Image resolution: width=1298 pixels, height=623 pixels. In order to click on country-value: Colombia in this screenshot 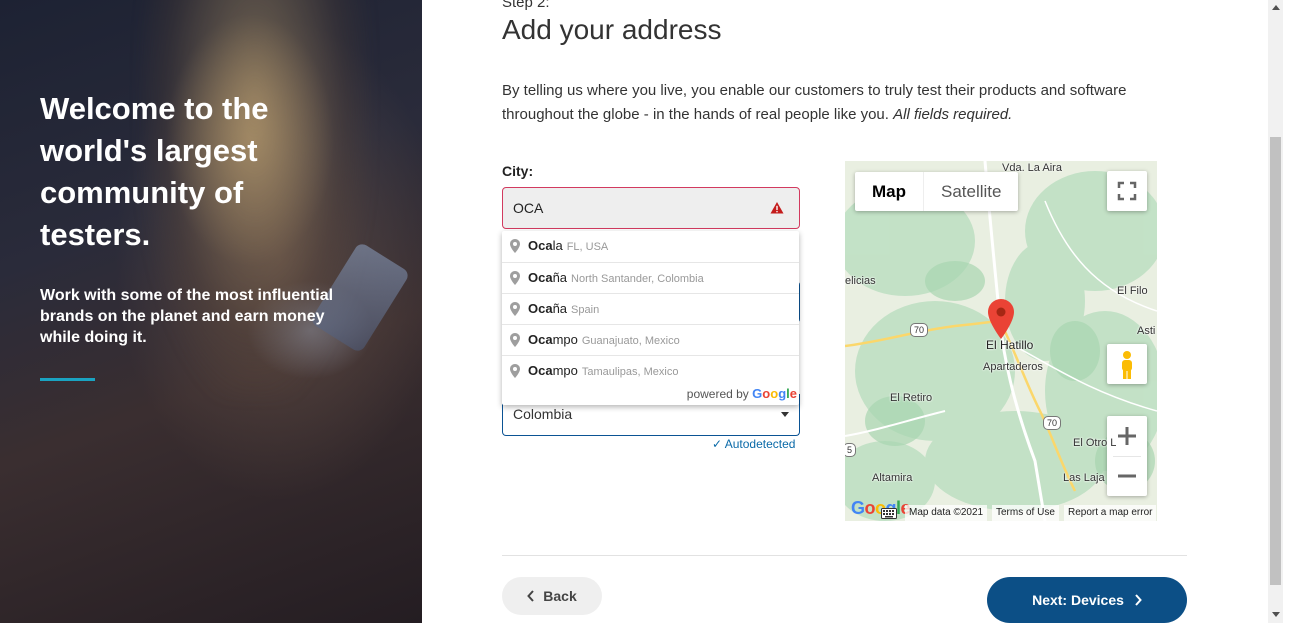, I will do `click(543, 414)`.